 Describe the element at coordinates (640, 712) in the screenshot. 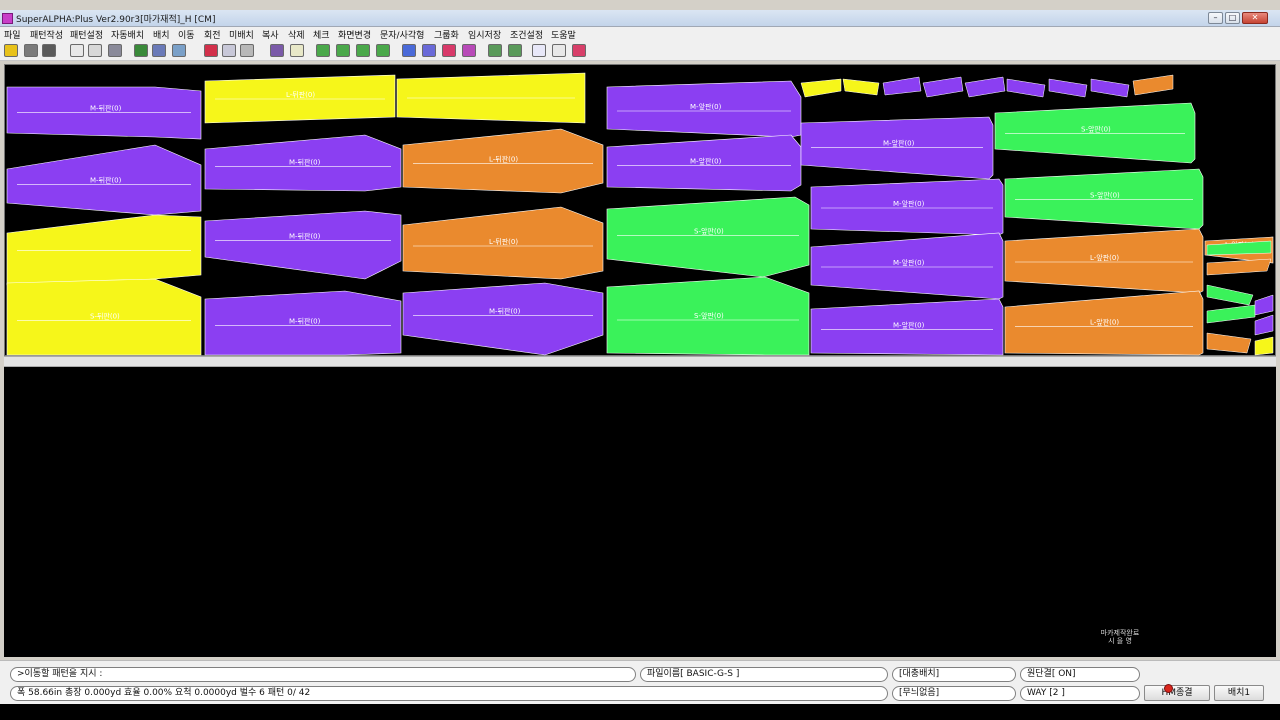

I see `bottom-edge` at that location.